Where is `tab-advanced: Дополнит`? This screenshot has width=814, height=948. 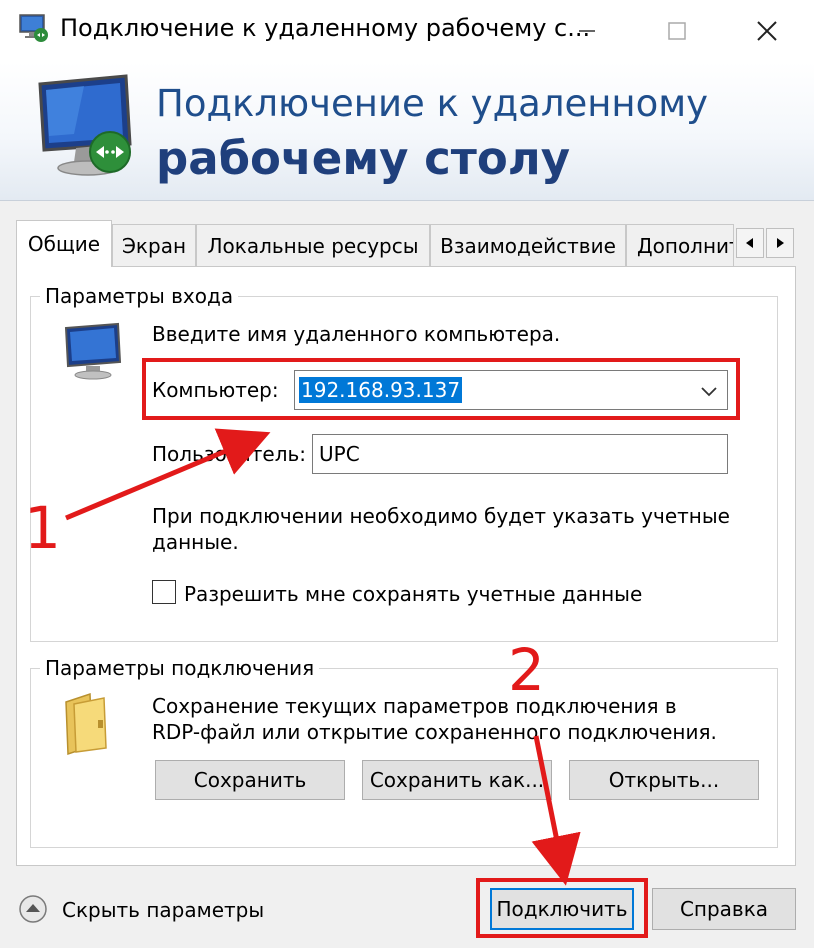 tab-advanced: Дополнит is located at coordinates (680, 245).